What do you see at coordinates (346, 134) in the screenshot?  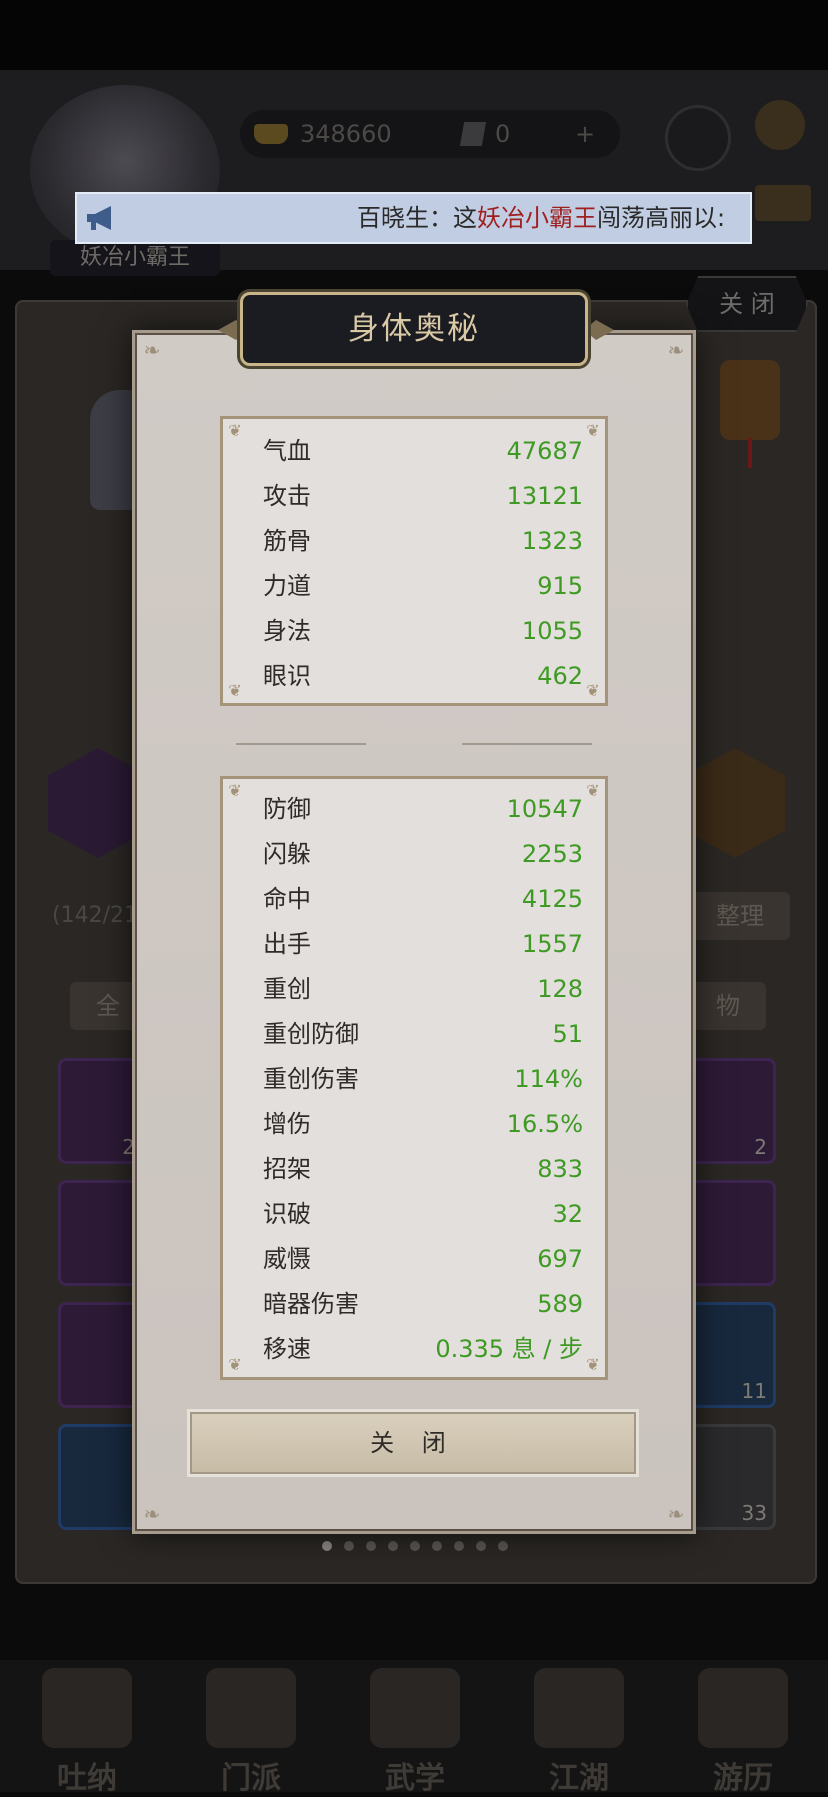 I see `gold-amount: 348660` at bounding box center [346, 134].